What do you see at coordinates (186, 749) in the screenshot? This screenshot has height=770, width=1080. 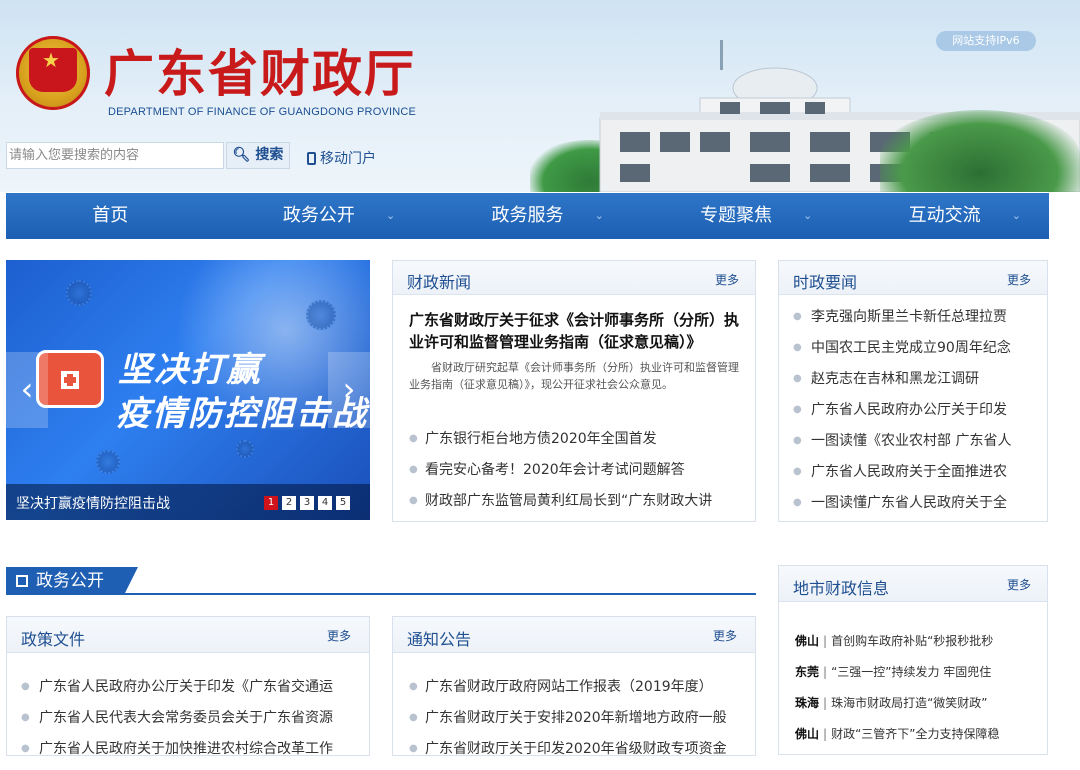 I see `list-item-text: 广东省人民政府关于加快推进农村综合改革工作` at bounding box center [186, 749].